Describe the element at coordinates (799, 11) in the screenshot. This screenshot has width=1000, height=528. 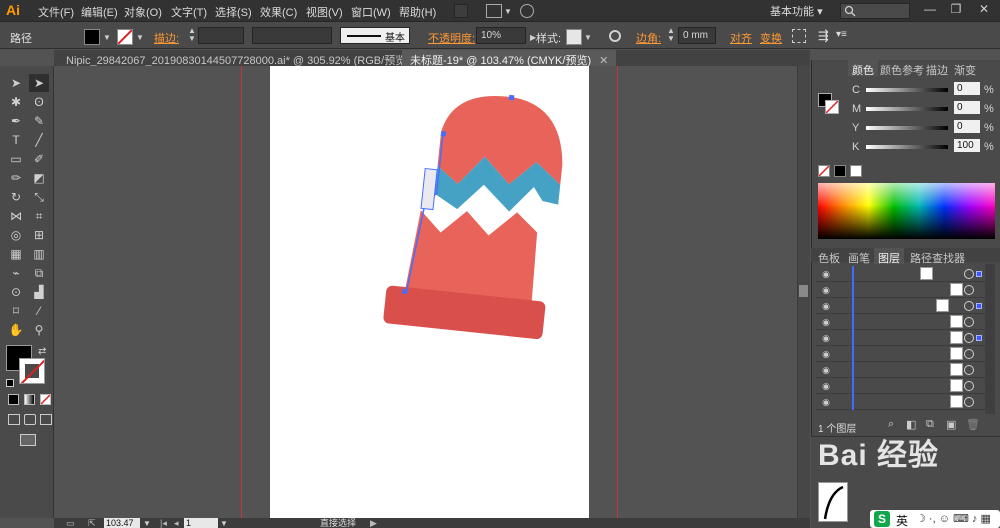
I see `workspace-switcher: 基本功能 ▾` at that location.